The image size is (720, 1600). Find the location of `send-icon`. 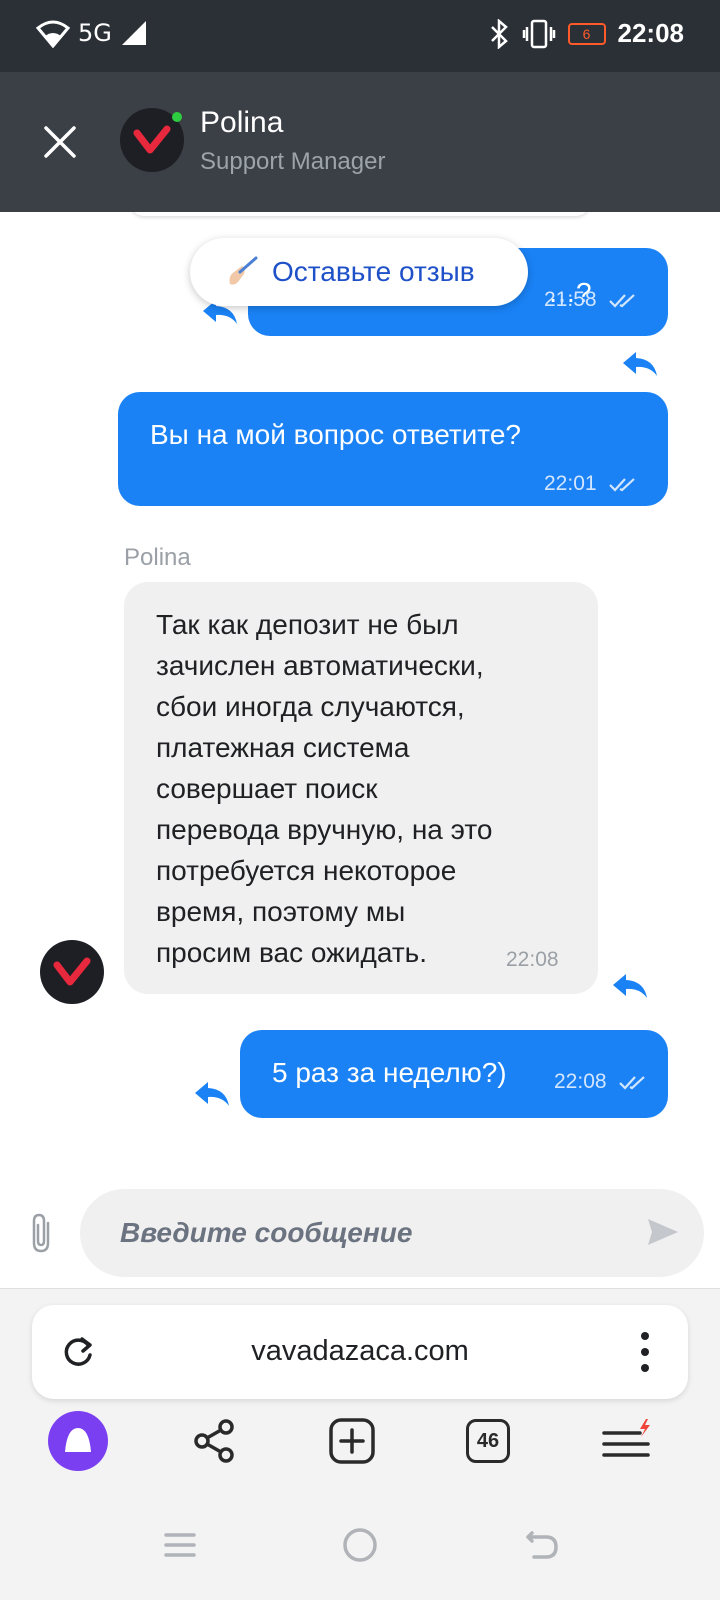

send-icon is located at coordinates (663, 1232).